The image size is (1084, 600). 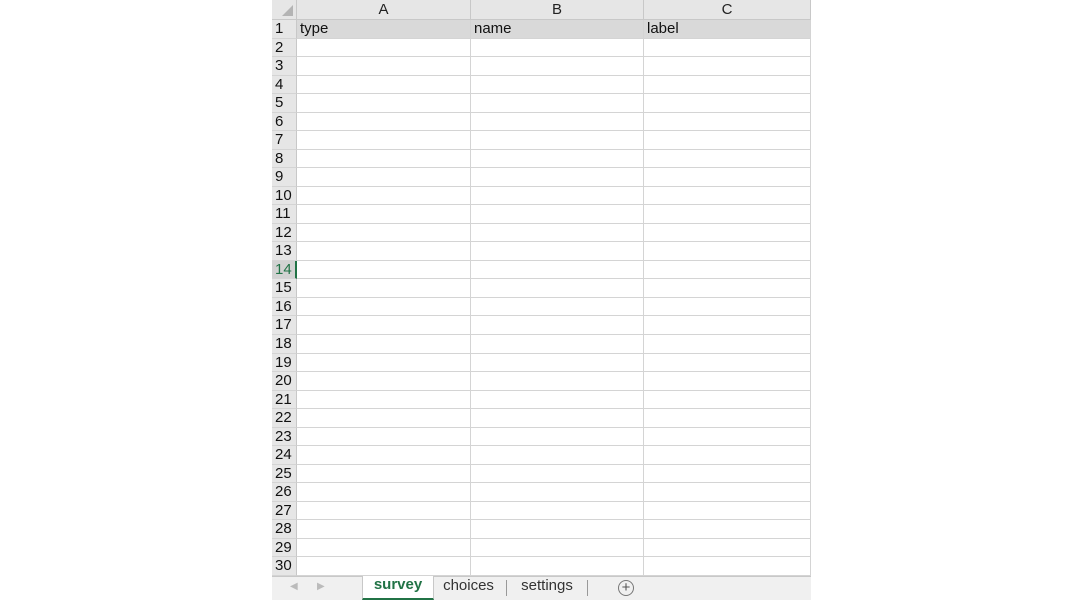 I want to click on row-header: 26, so click(x=284, y=492).